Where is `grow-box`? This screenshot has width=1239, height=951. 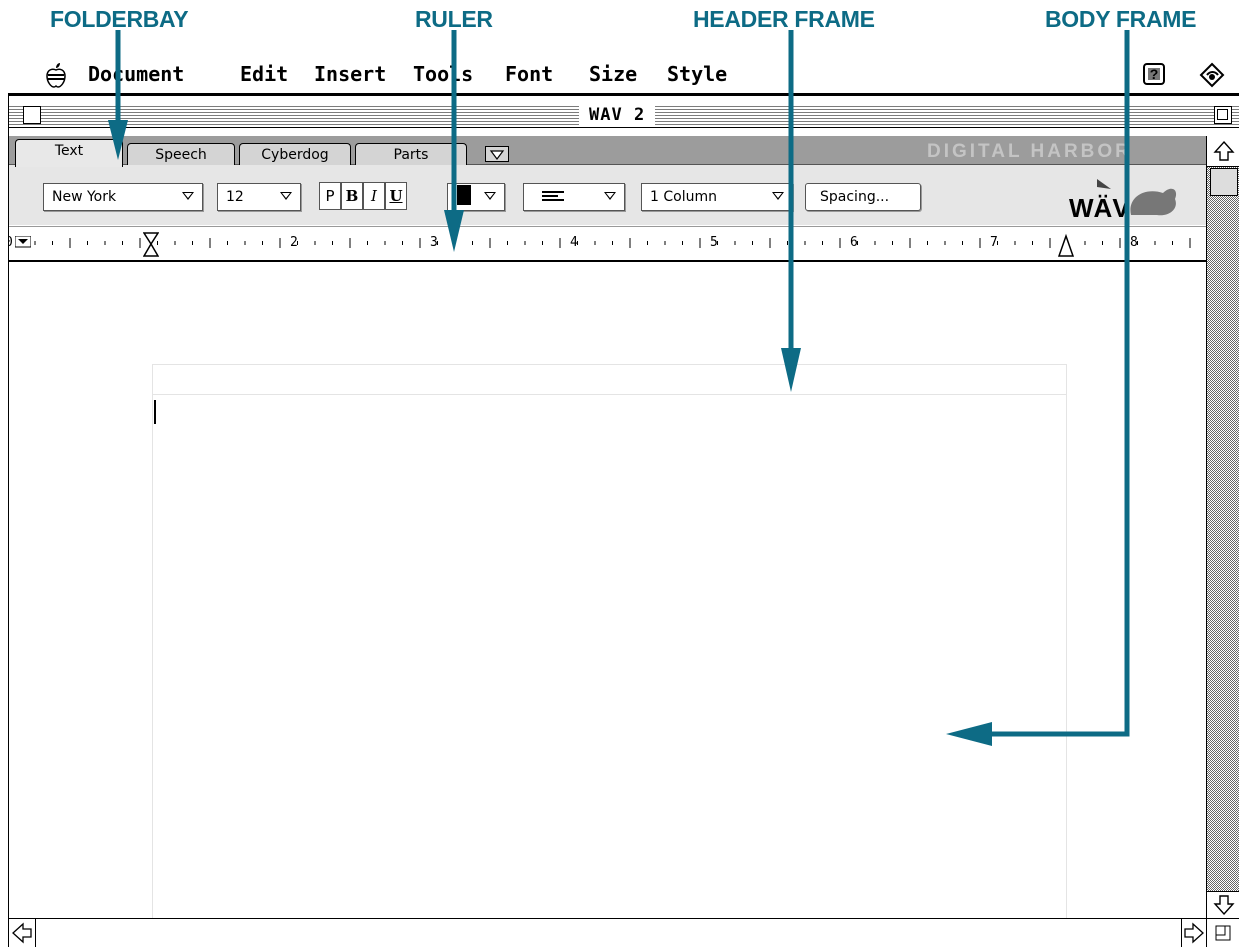 grow-box is located at coordinates (1222, 932).